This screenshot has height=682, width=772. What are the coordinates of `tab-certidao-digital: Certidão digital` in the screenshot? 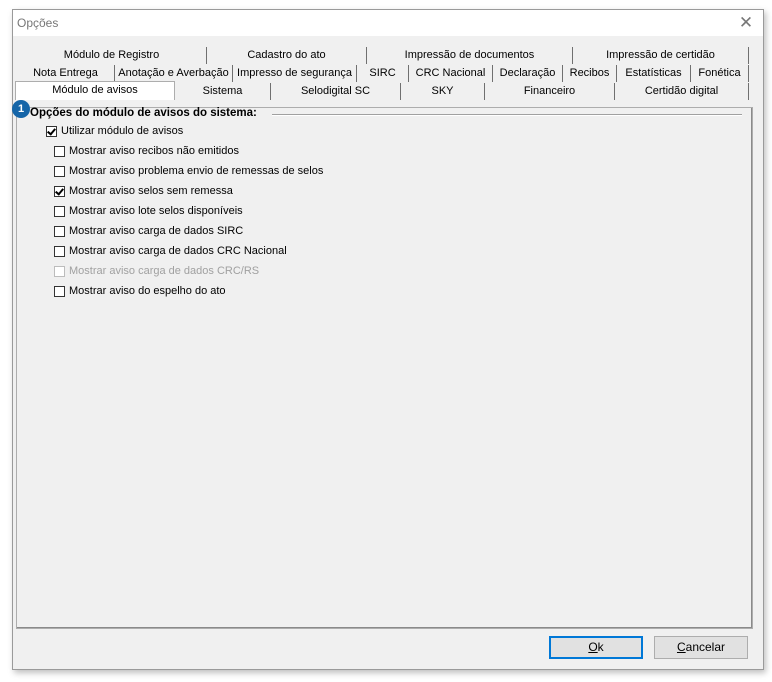 It's located at (682, 91).